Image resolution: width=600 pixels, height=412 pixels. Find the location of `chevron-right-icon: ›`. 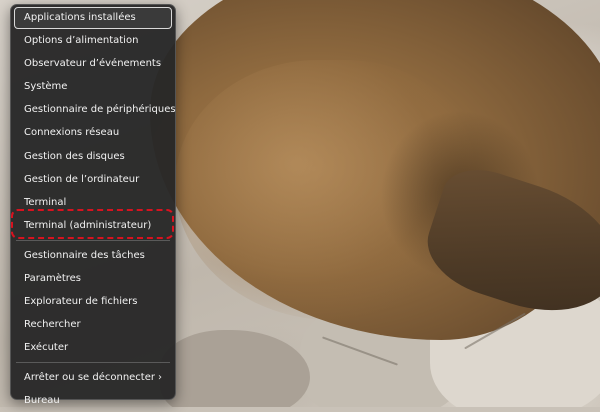

chevron-right-icon: › is located at coordinates (160, 378).